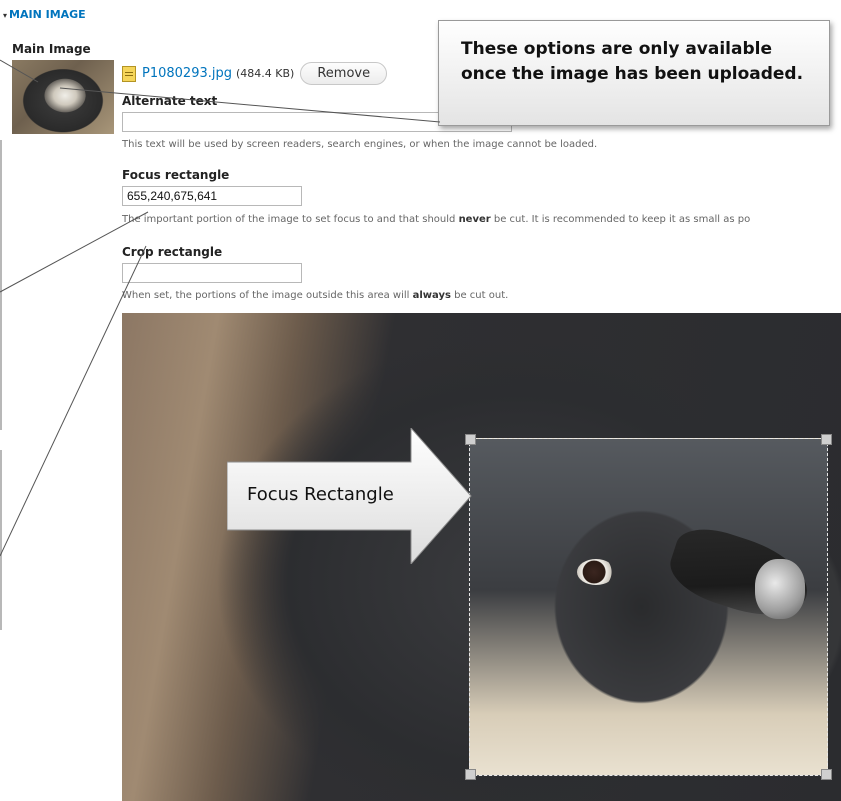 This screenshot has width=841, height=801. What do you see at coordinates (170, 101) in the screenshot?
I see `alternate-text-label: Alternate text` at bounding box center [170, 101].